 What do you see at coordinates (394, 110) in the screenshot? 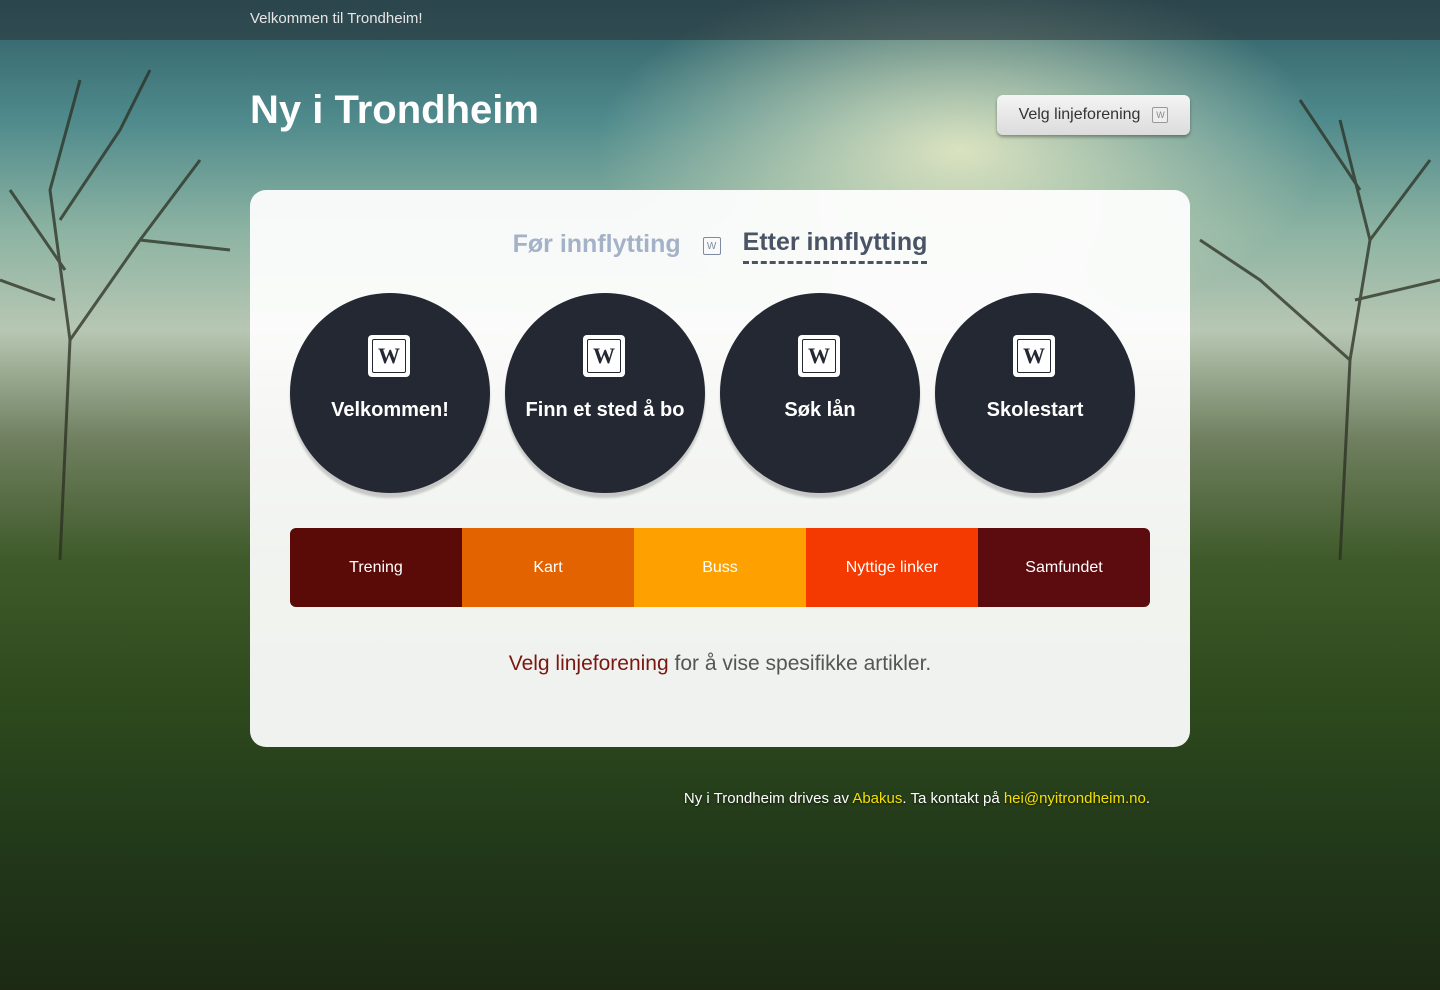
I see `page-title: Ny i Trondheim` at bounding box center [394, 110].